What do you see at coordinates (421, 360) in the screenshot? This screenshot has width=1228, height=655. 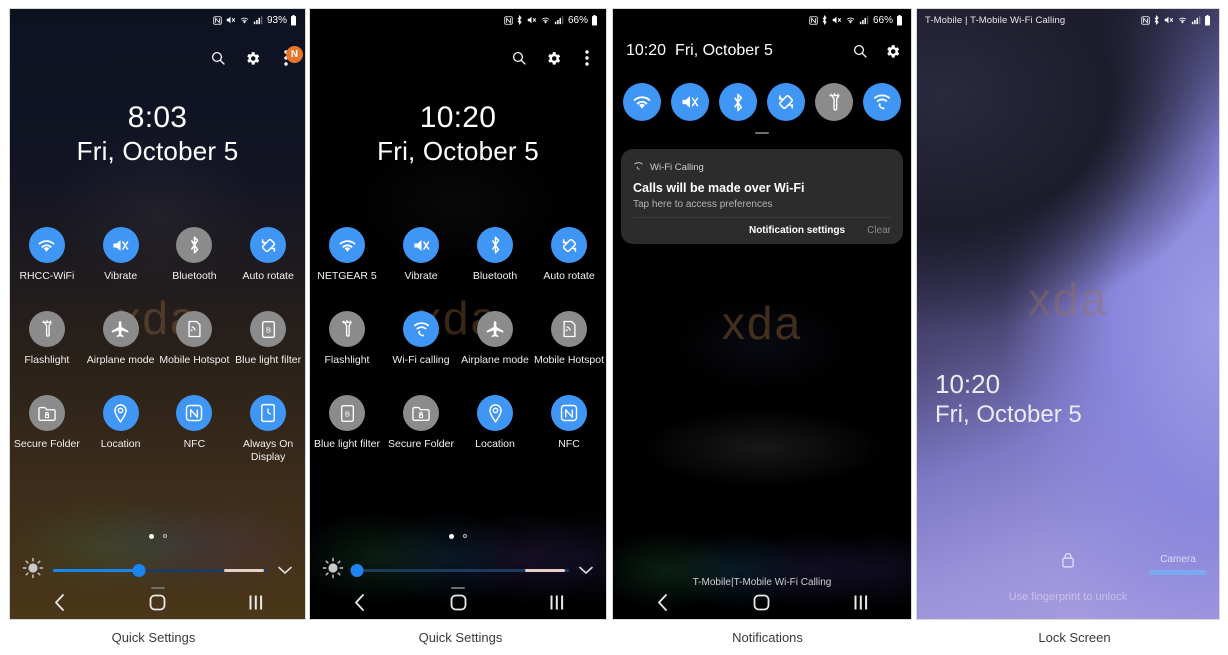 I see `toggle-label: Wi-Fi calling` at bounding box center [421, 360].